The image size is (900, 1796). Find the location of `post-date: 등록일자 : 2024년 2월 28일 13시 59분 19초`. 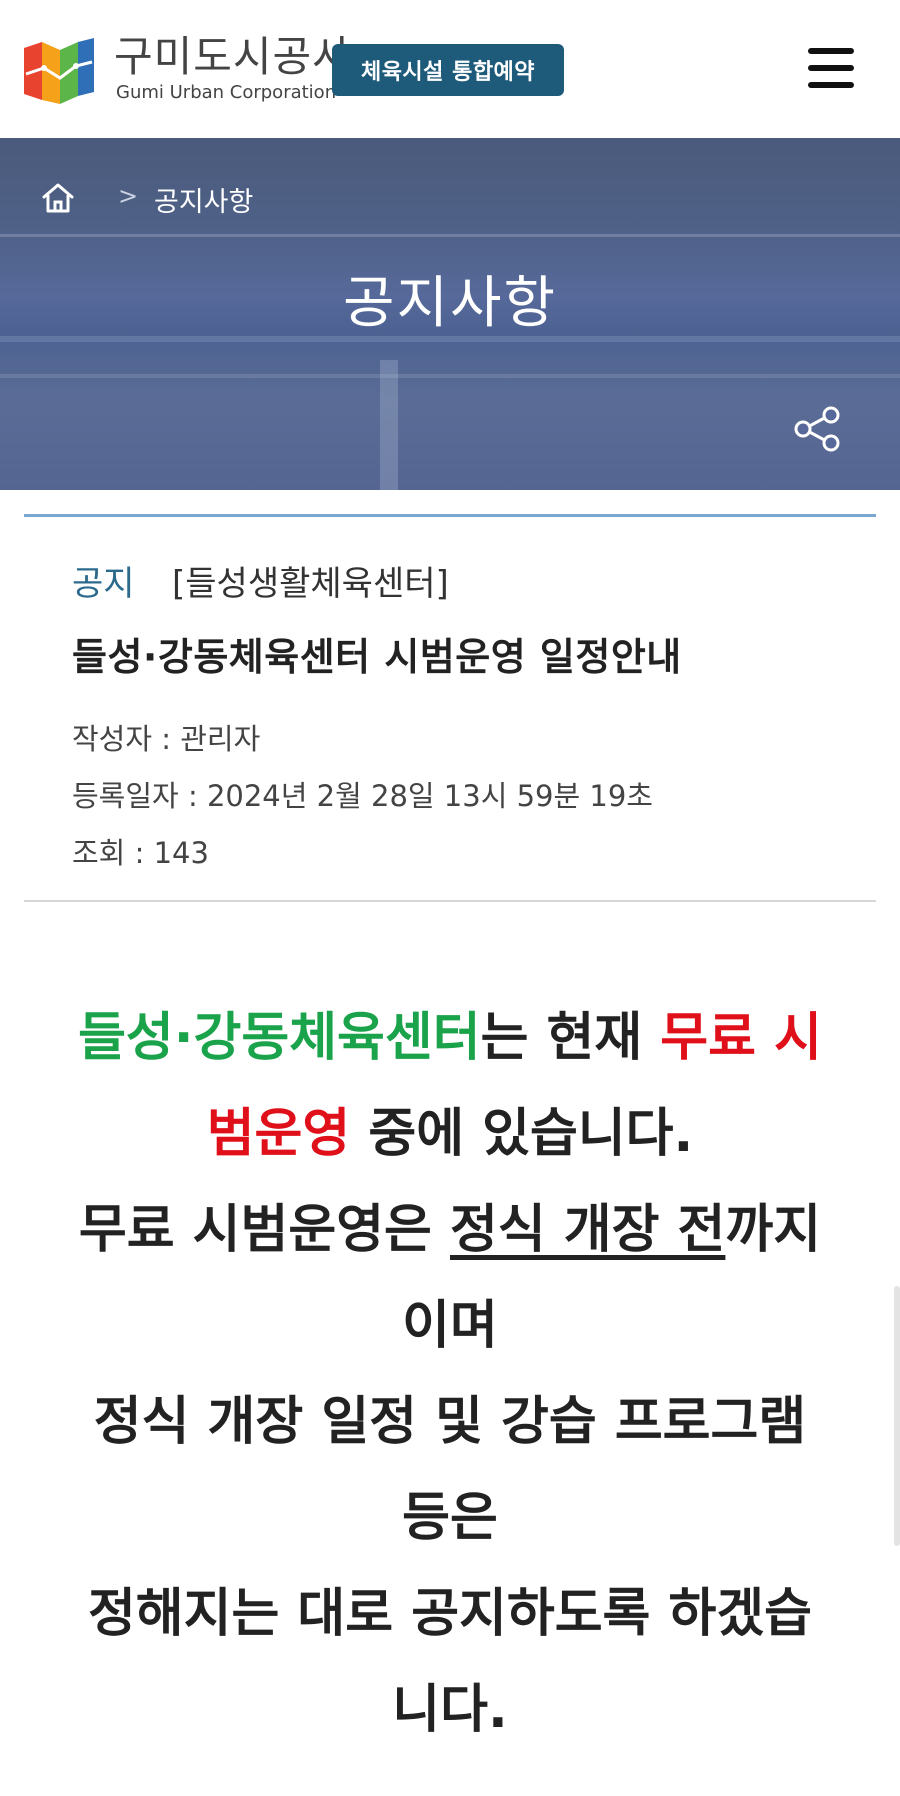

post-date: 등록일자 : 2024년 2월 28일 13시 59분 19초 is located at coordinates (362, 794).